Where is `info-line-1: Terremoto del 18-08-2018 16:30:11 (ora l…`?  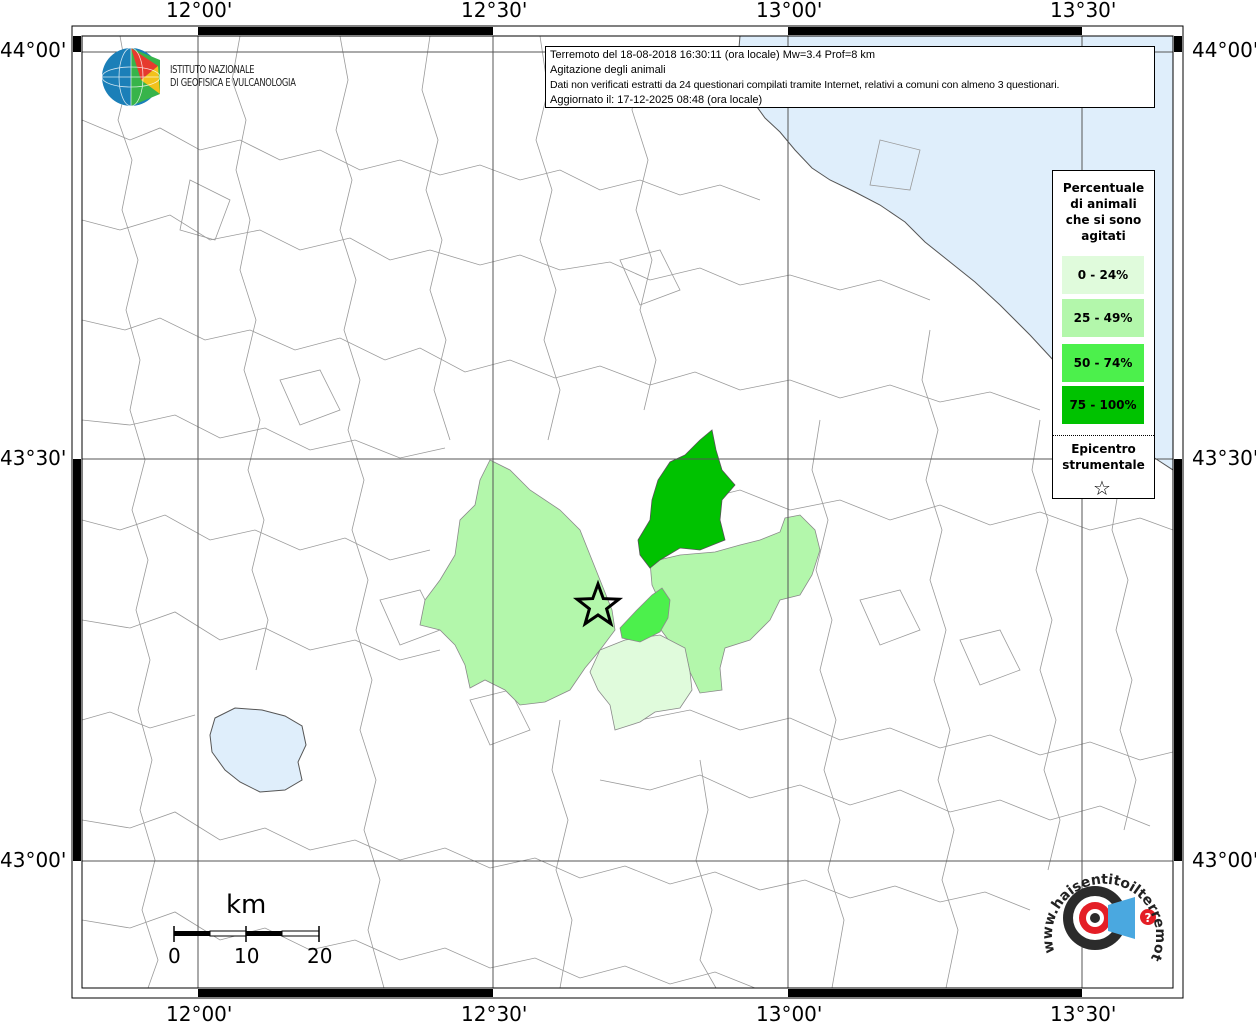 info-line-1: Terremoto del 18-08-2018 16:30:11 (ora l… is located at coordinates (713, 55).